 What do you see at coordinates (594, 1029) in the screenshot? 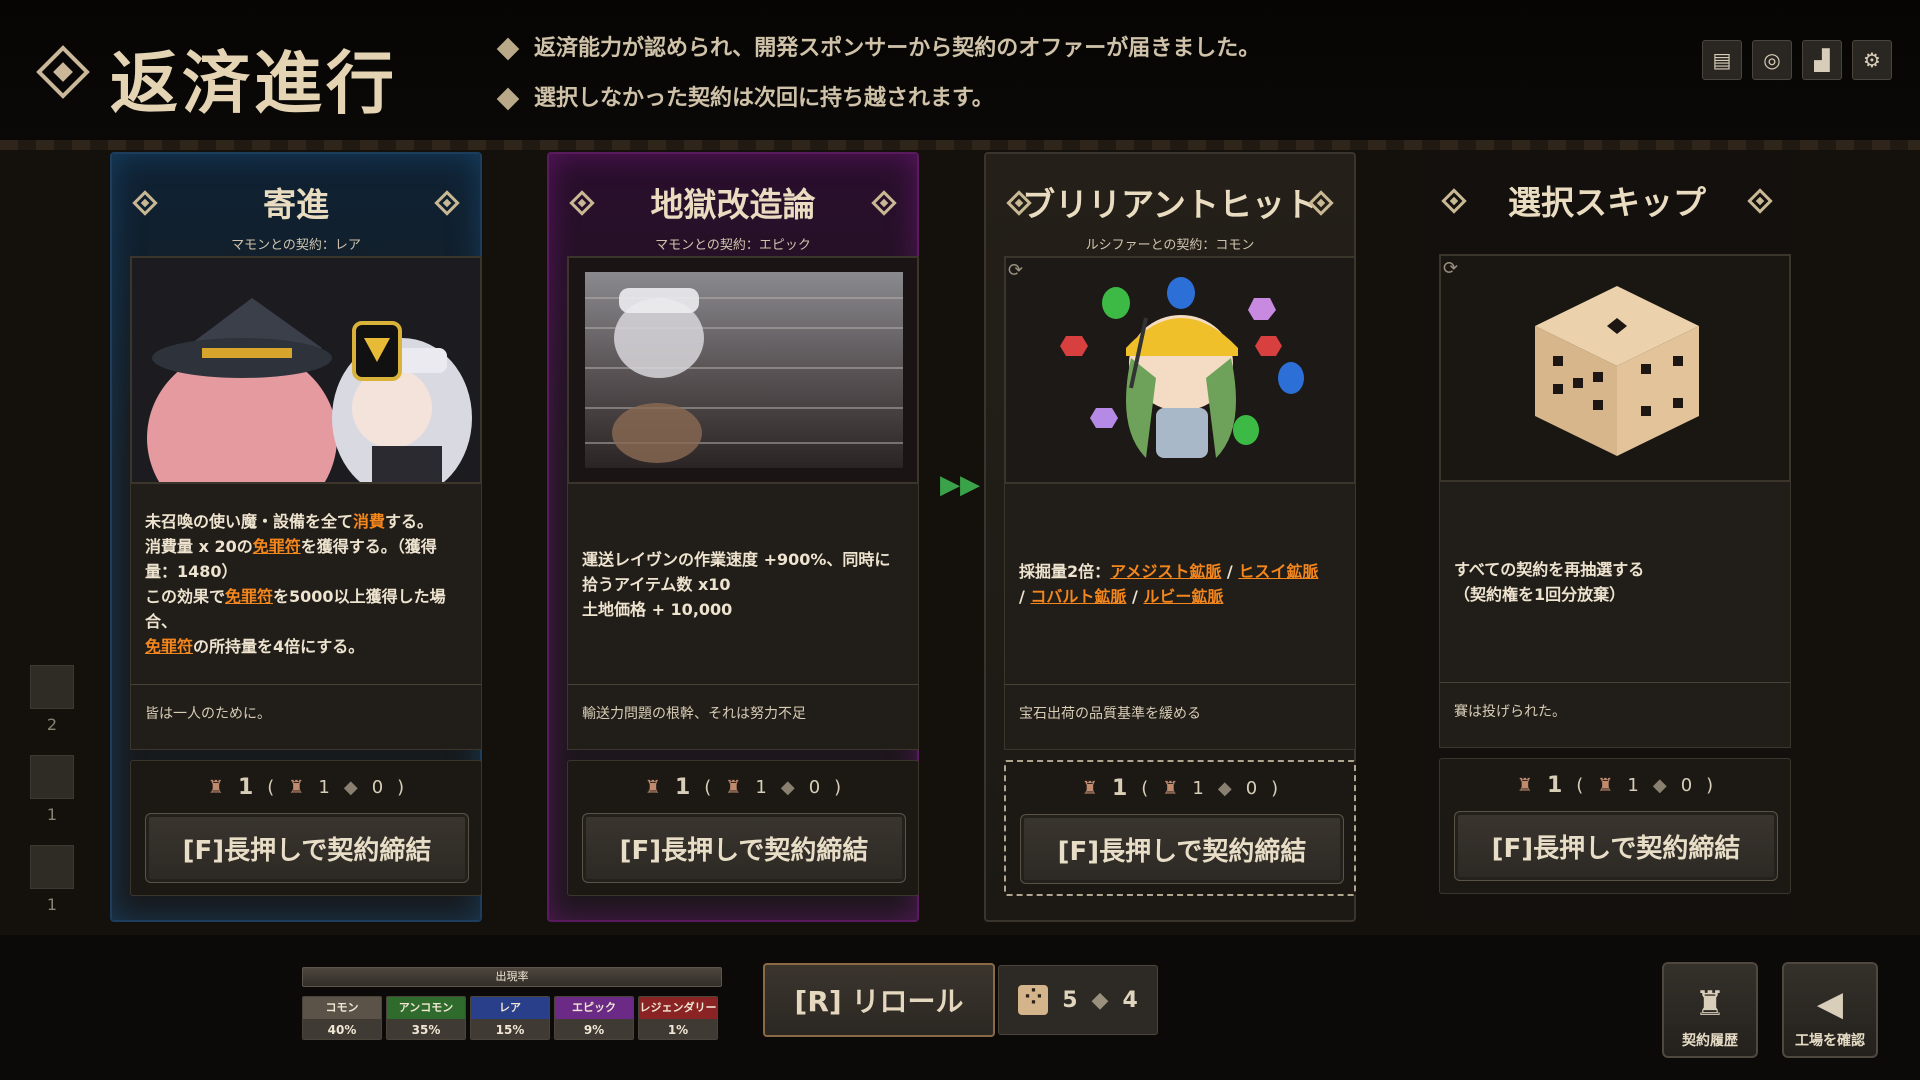
I see `rate-value: 9%` at bounding box center [594, 1029].